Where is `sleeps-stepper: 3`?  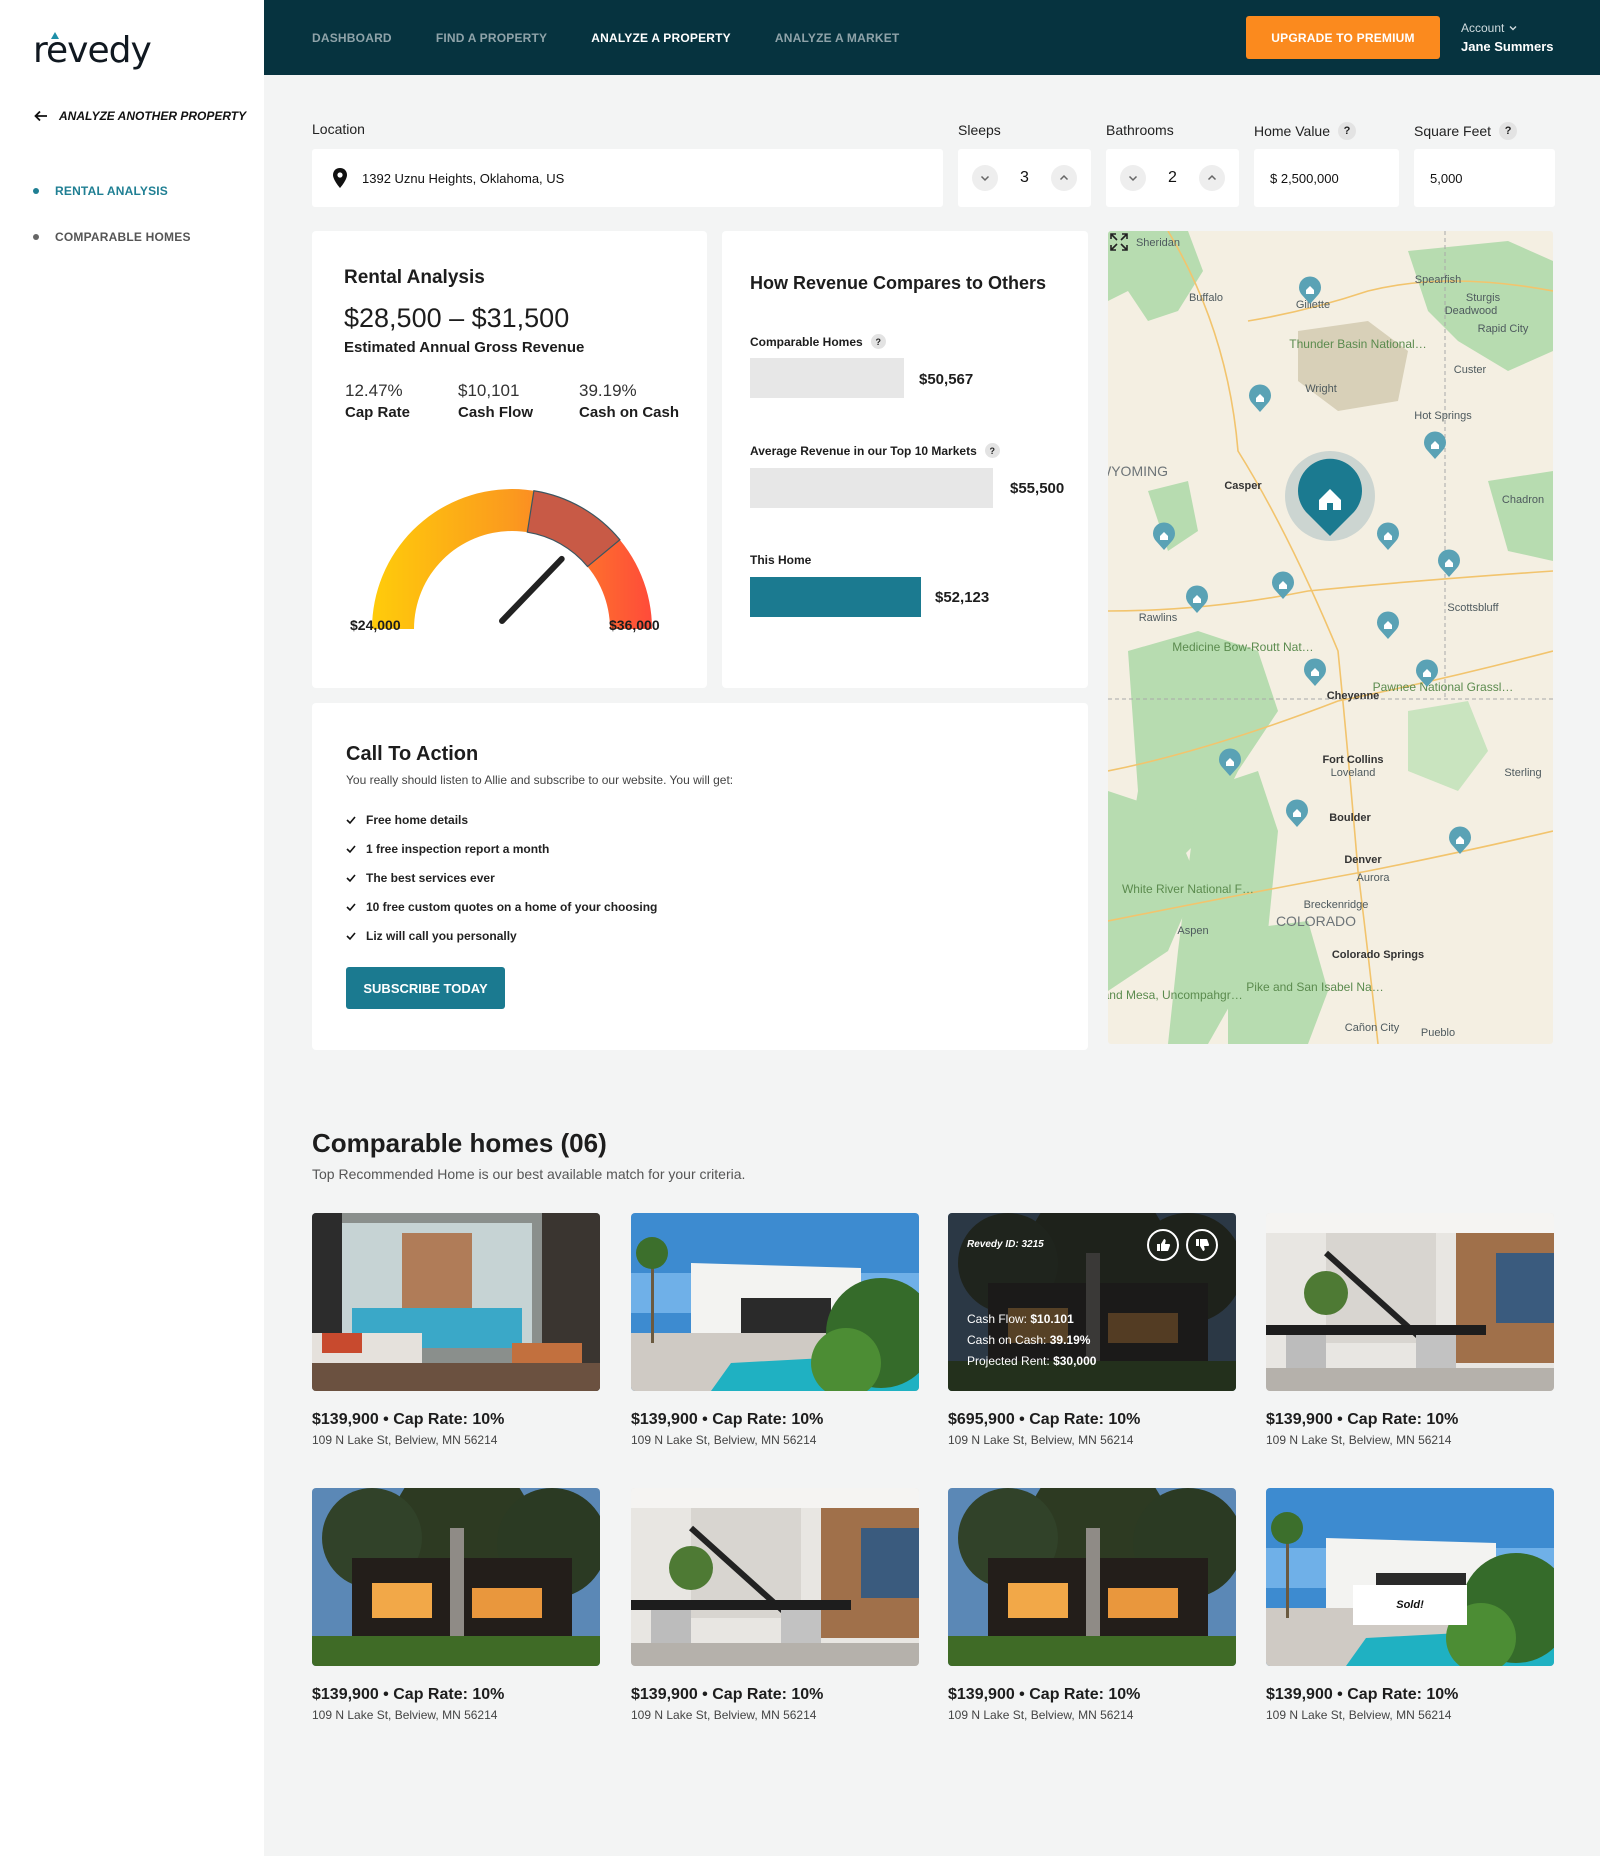
sleeps-stepper: 3 is located at coordinates (1024, 178).